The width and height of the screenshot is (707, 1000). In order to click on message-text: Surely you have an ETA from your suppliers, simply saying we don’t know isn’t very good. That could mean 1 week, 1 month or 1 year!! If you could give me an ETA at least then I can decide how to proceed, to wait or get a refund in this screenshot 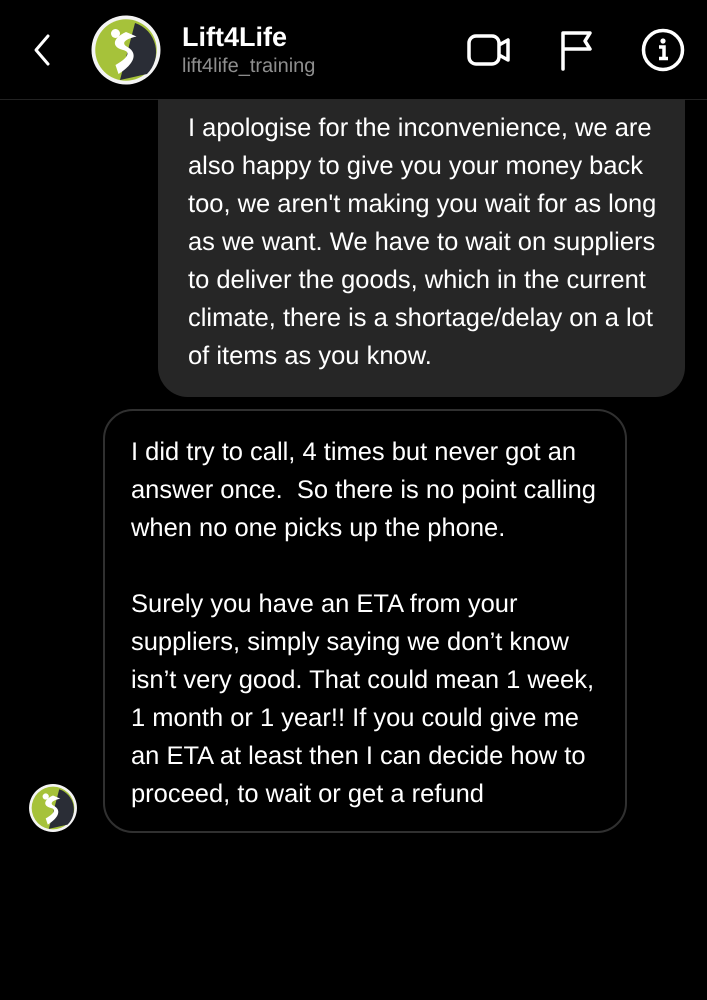, I will do `click(363, 699)`.